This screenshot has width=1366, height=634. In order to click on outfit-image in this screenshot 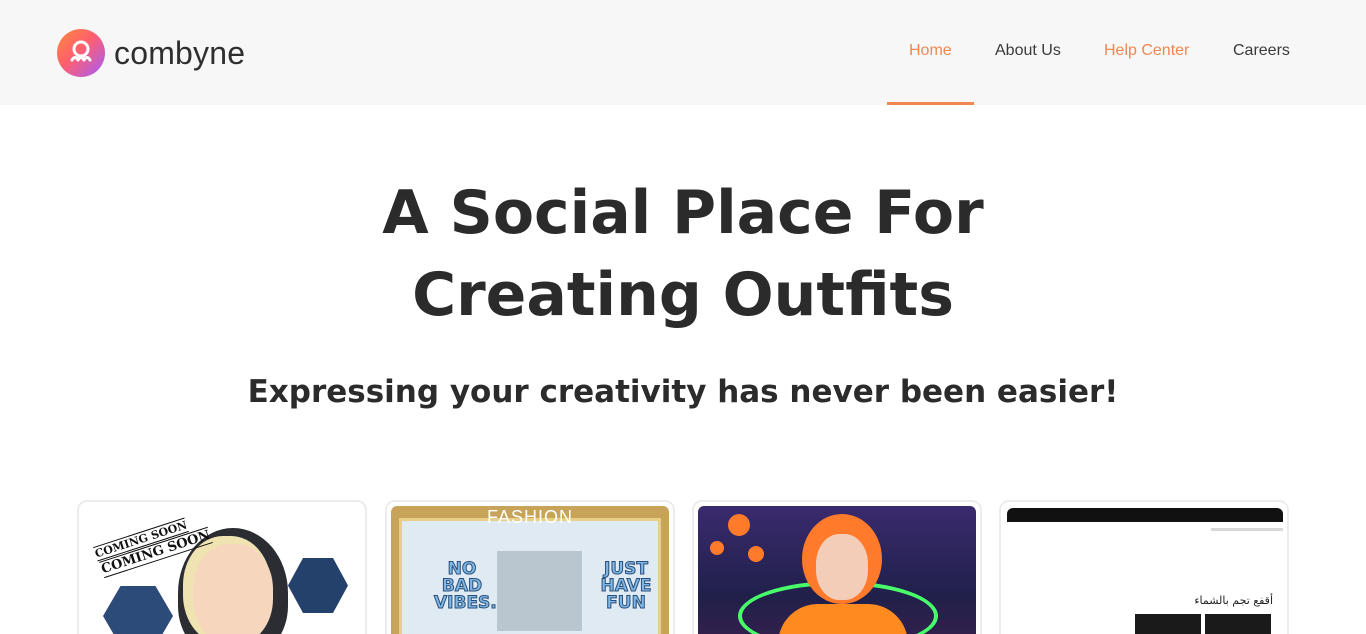, I will do `click(837, 570)`.